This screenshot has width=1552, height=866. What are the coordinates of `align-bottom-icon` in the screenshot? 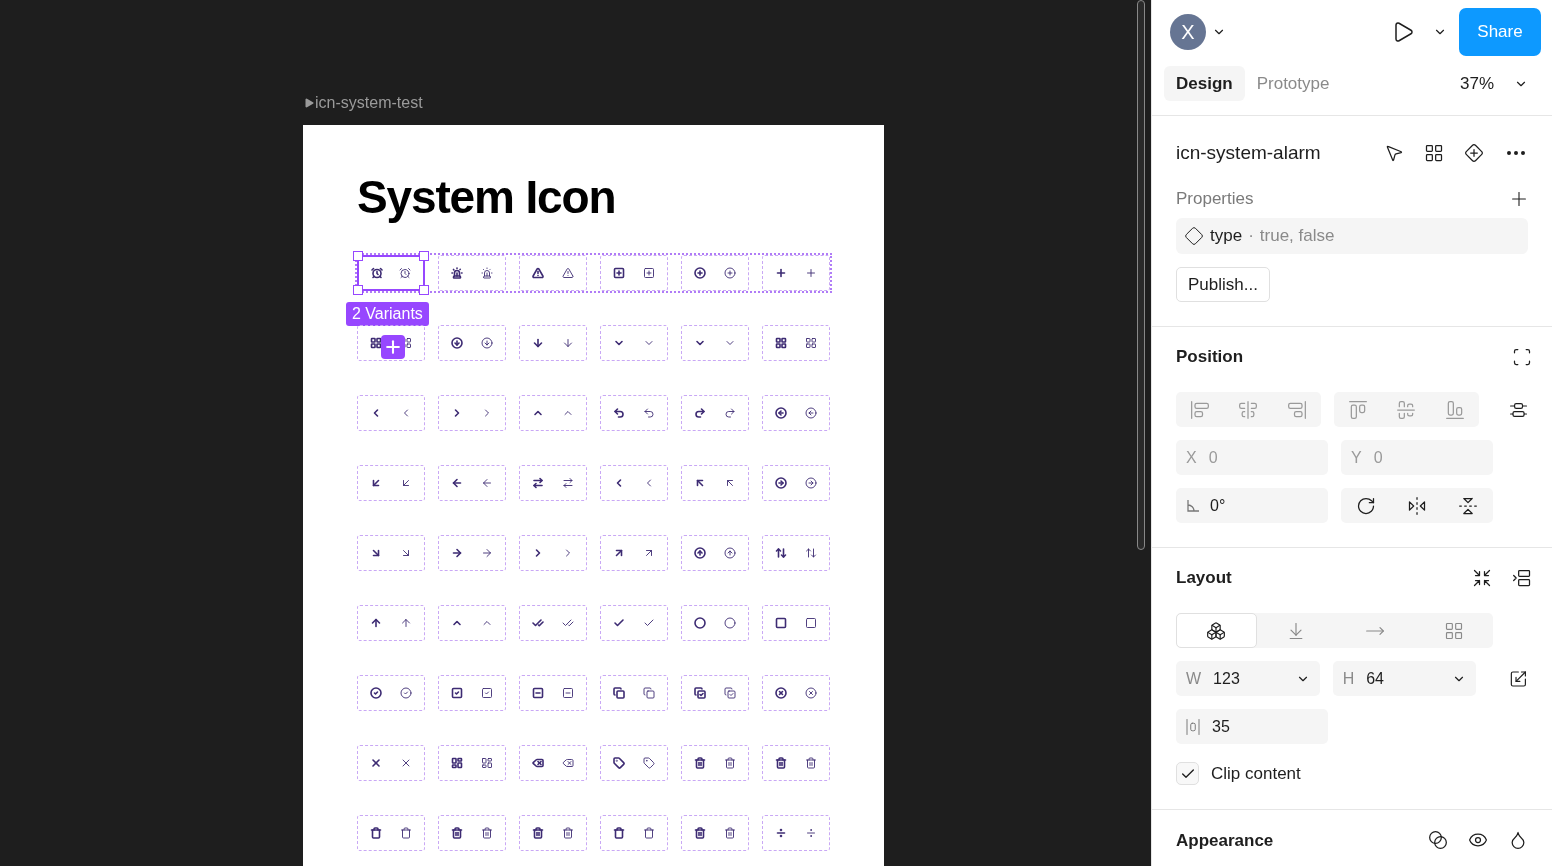 It's located at (1454, 409).